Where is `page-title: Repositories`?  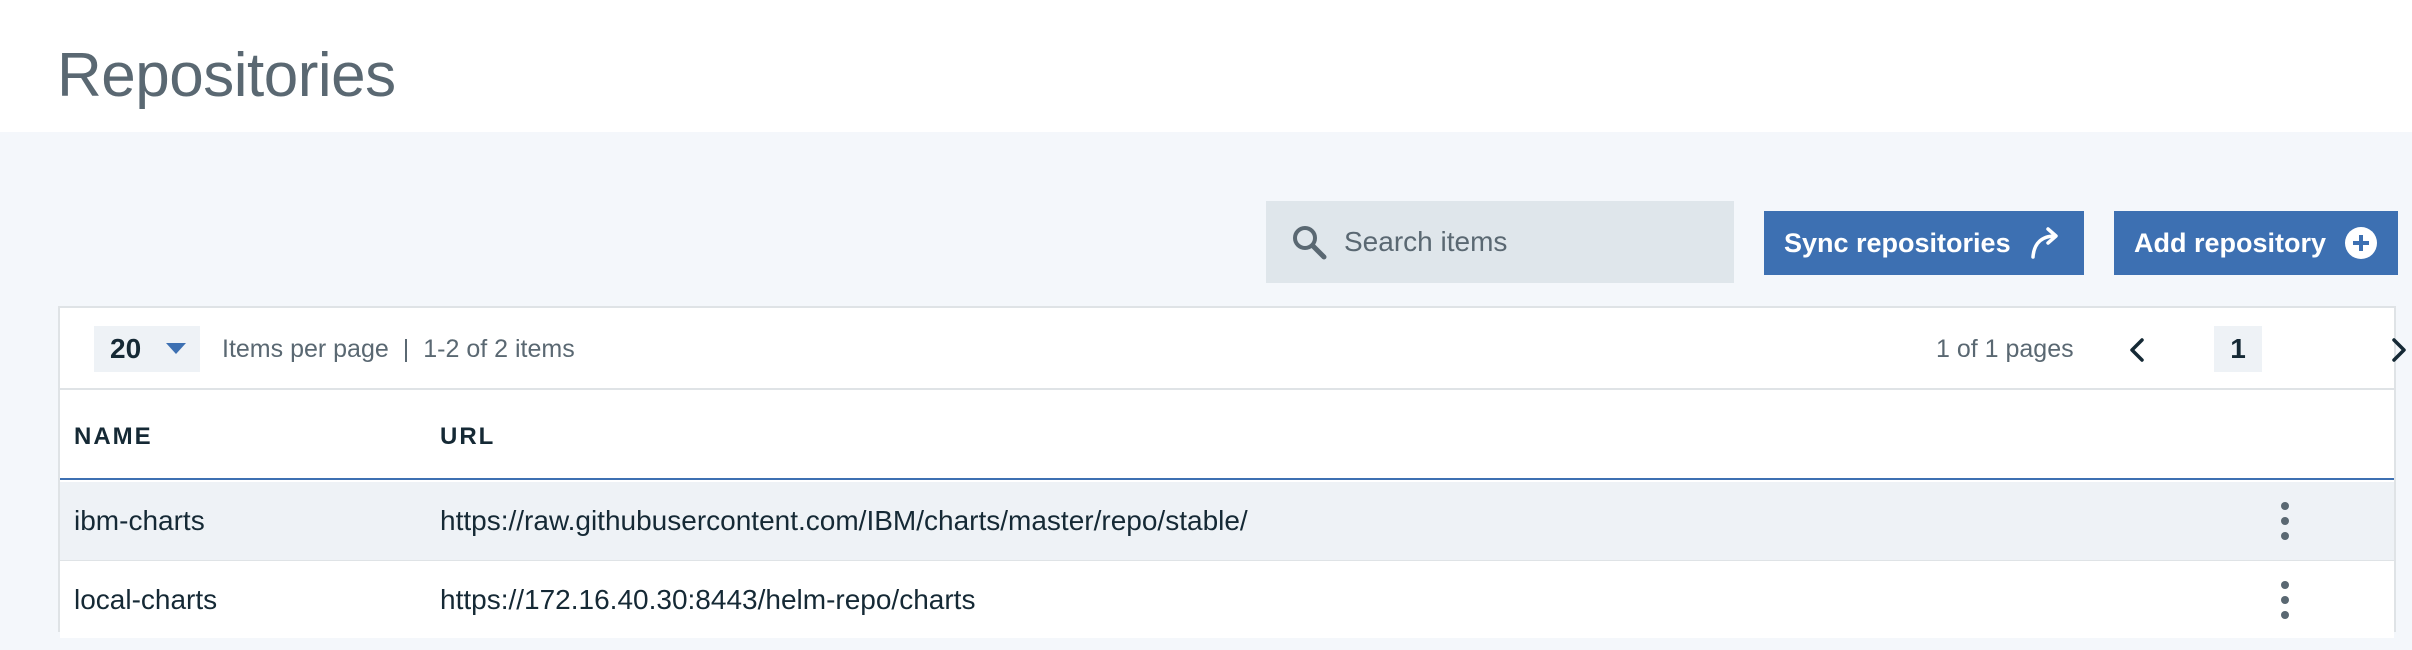
page-title: Repositories is located at coordinates (226, 75).